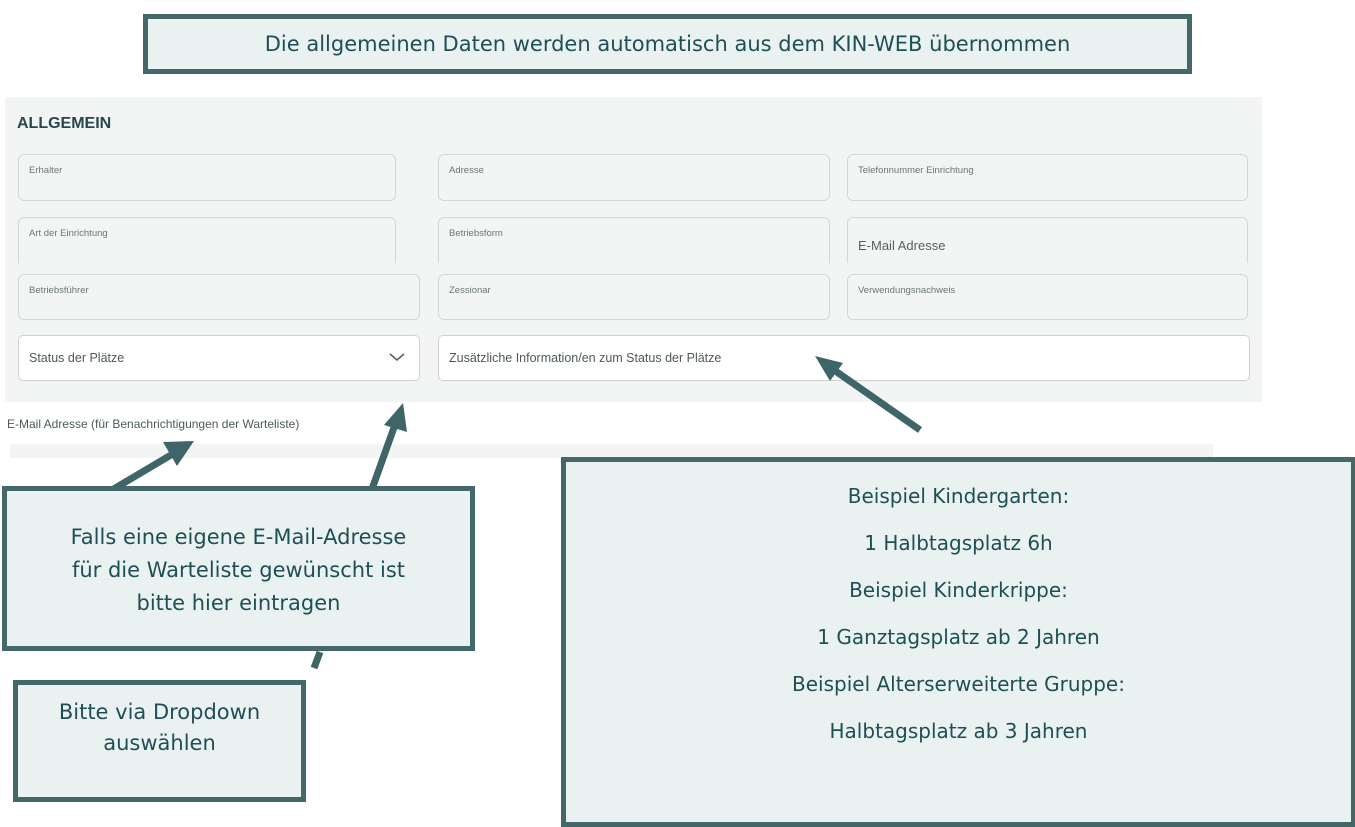 The width and height of the screenshot is (1355, 827). I want to click on example-line: 1 Ganztagsplatz ab 2 Jahren, so click(958, 637).